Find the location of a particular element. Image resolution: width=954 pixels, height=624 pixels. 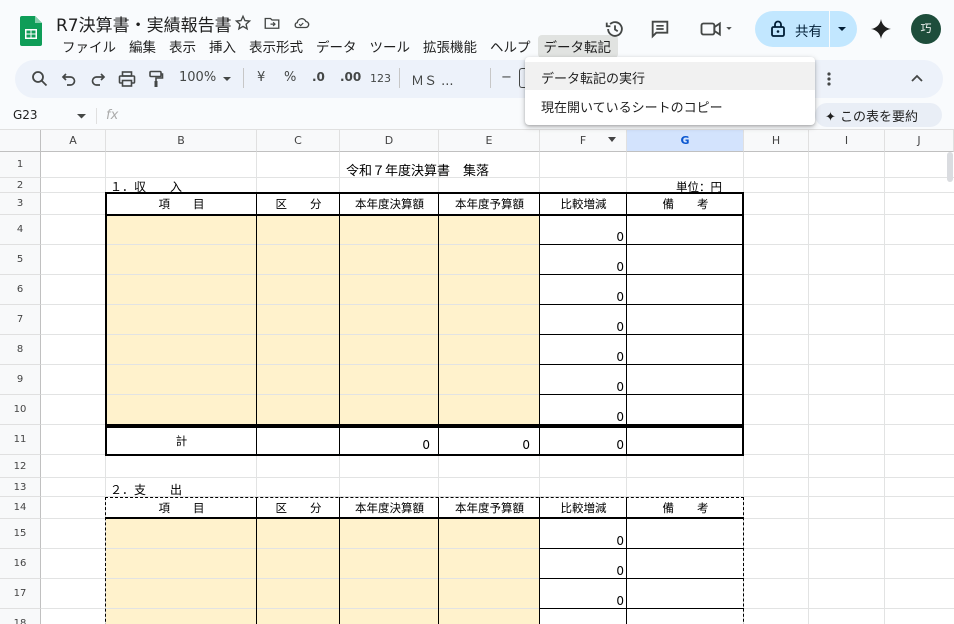

row-header: 15 is located at coordinates (20, 534).